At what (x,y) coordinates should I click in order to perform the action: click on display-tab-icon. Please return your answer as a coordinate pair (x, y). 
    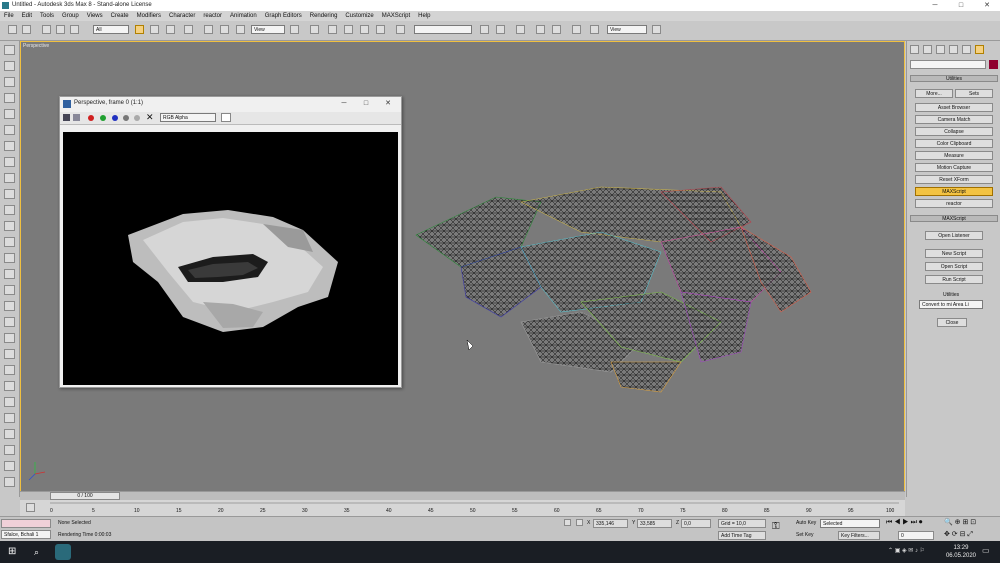
    Looking at the image, I should click on (966, 49).